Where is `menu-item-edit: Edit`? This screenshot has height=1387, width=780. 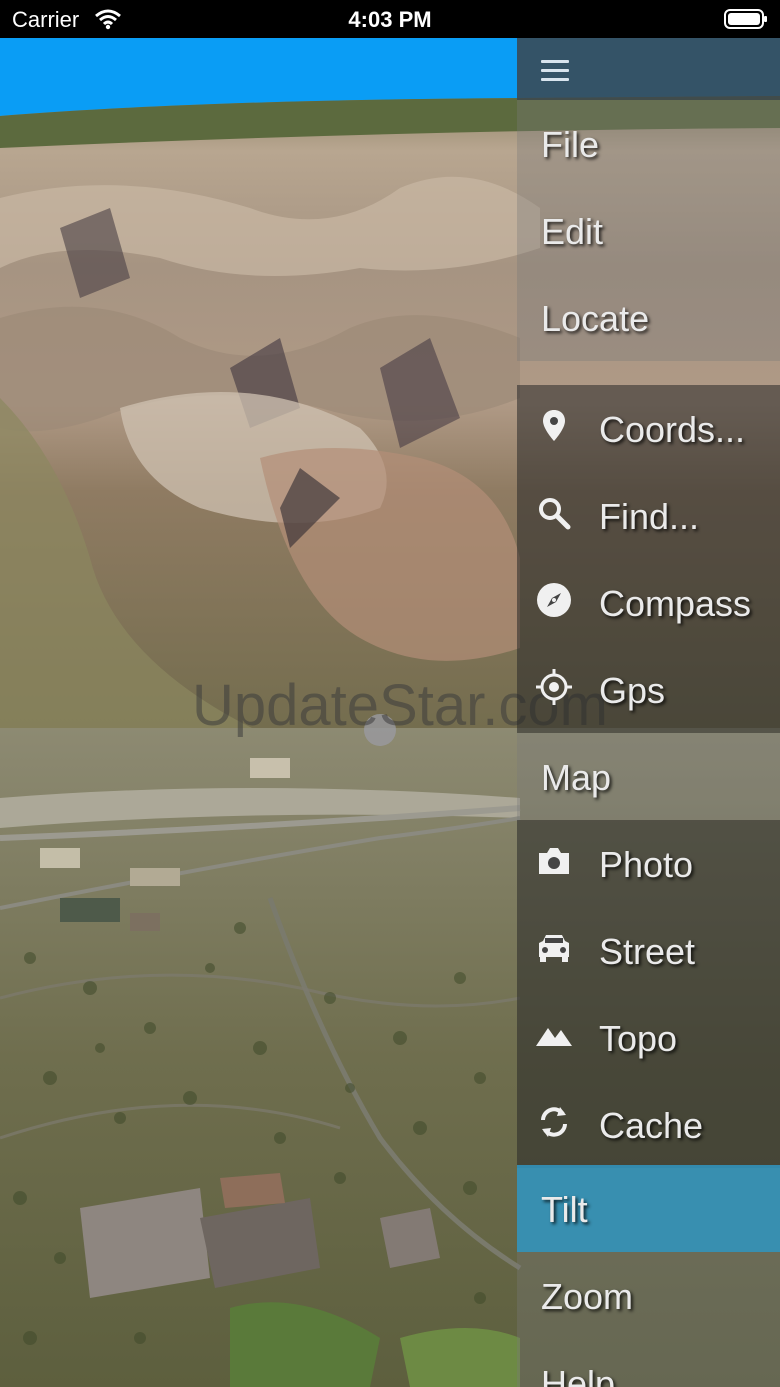 menu-item-edit: Edit is located at coordinates (648, 230).